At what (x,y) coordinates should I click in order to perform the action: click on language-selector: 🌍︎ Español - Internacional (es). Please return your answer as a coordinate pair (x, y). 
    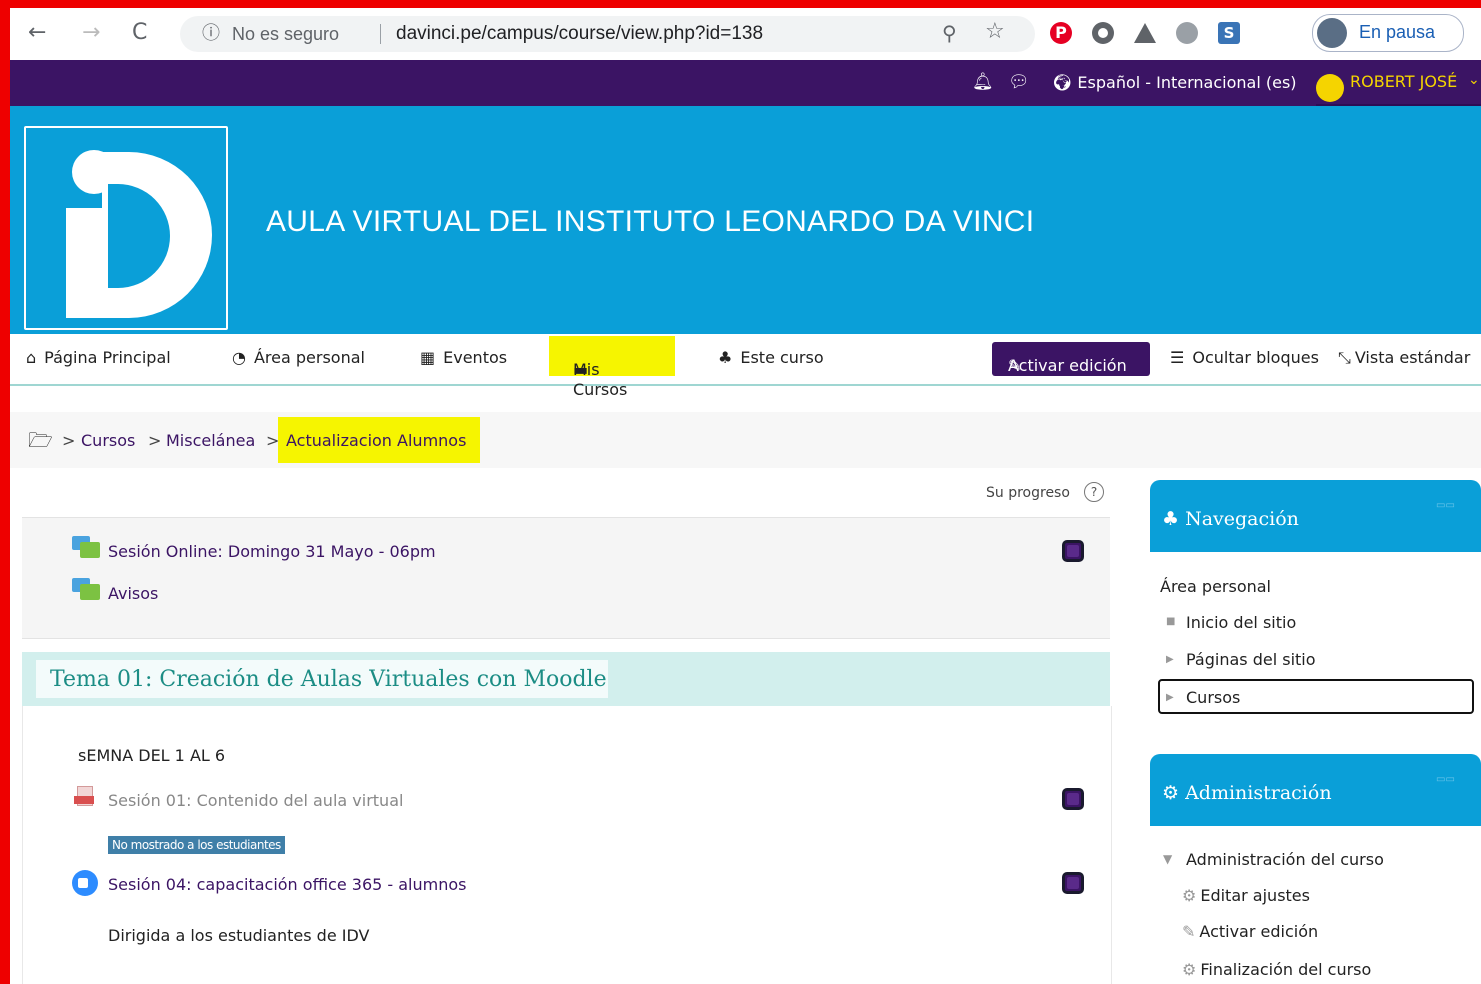
    Looking at the image, I should click on (1174, 83).